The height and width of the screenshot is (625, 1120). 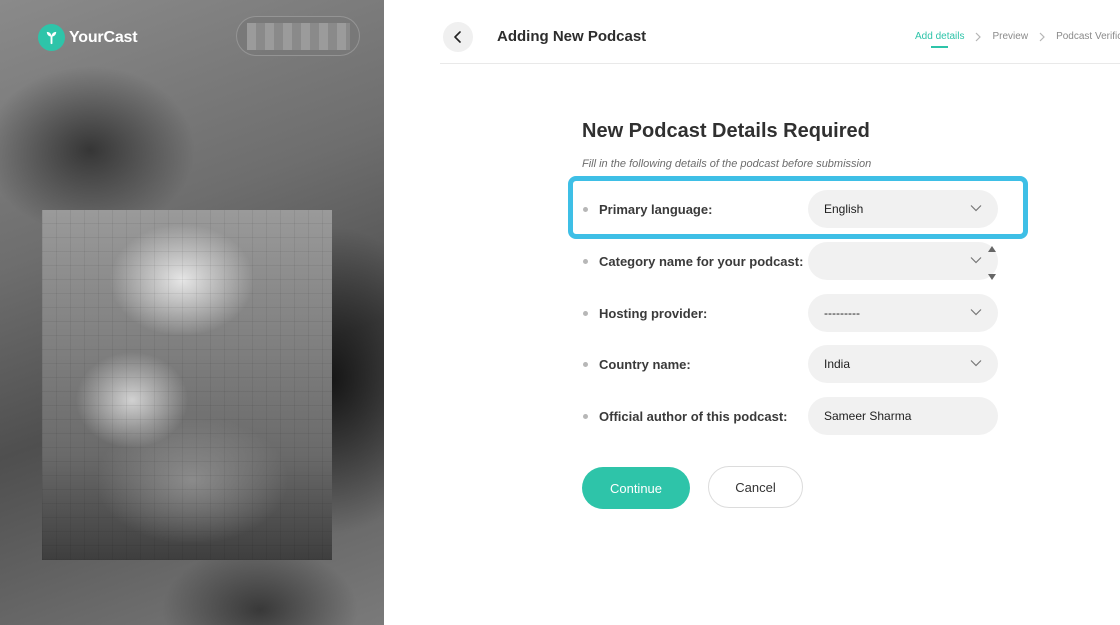 I want to click on author-input: Sameer Sharma, so click(x=903, y=416).